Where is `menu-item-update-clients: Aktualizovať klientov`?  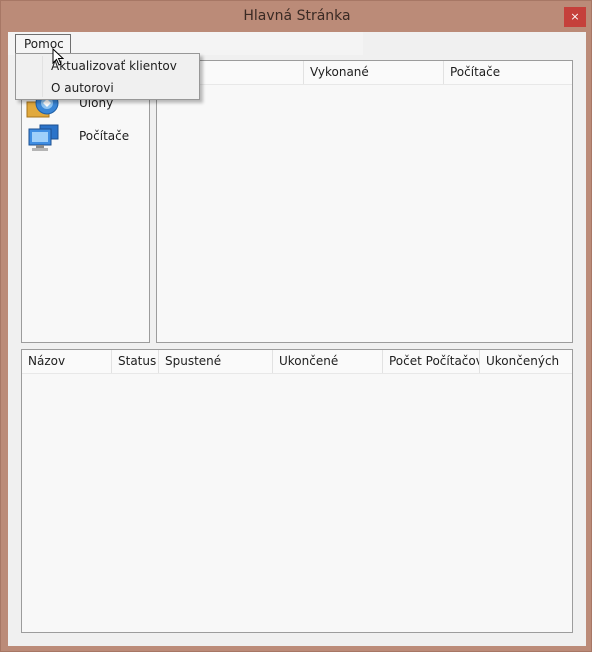
menu-item-update-clients: Aktualizovať klientov is located at coordinates (114, 66).